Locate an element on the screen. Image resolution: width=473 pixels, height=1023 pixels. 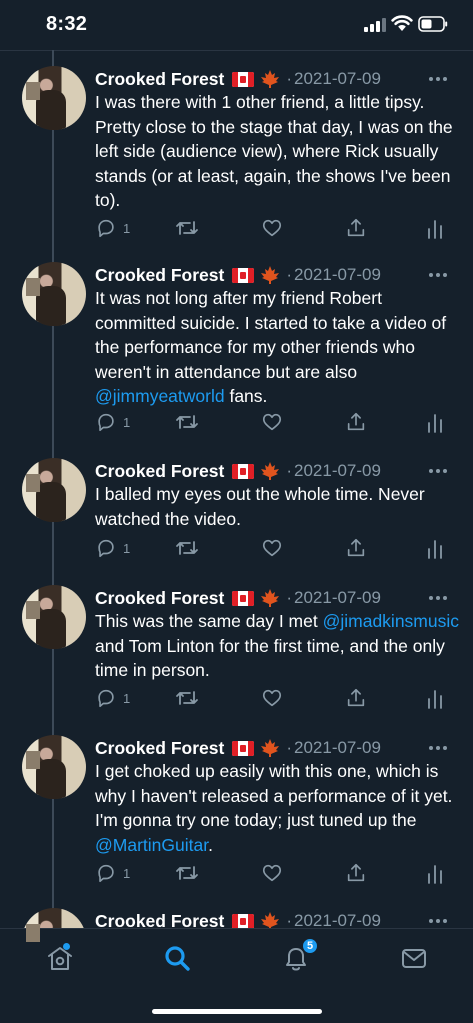
home-indicator is located at coordinates (237, 1011).